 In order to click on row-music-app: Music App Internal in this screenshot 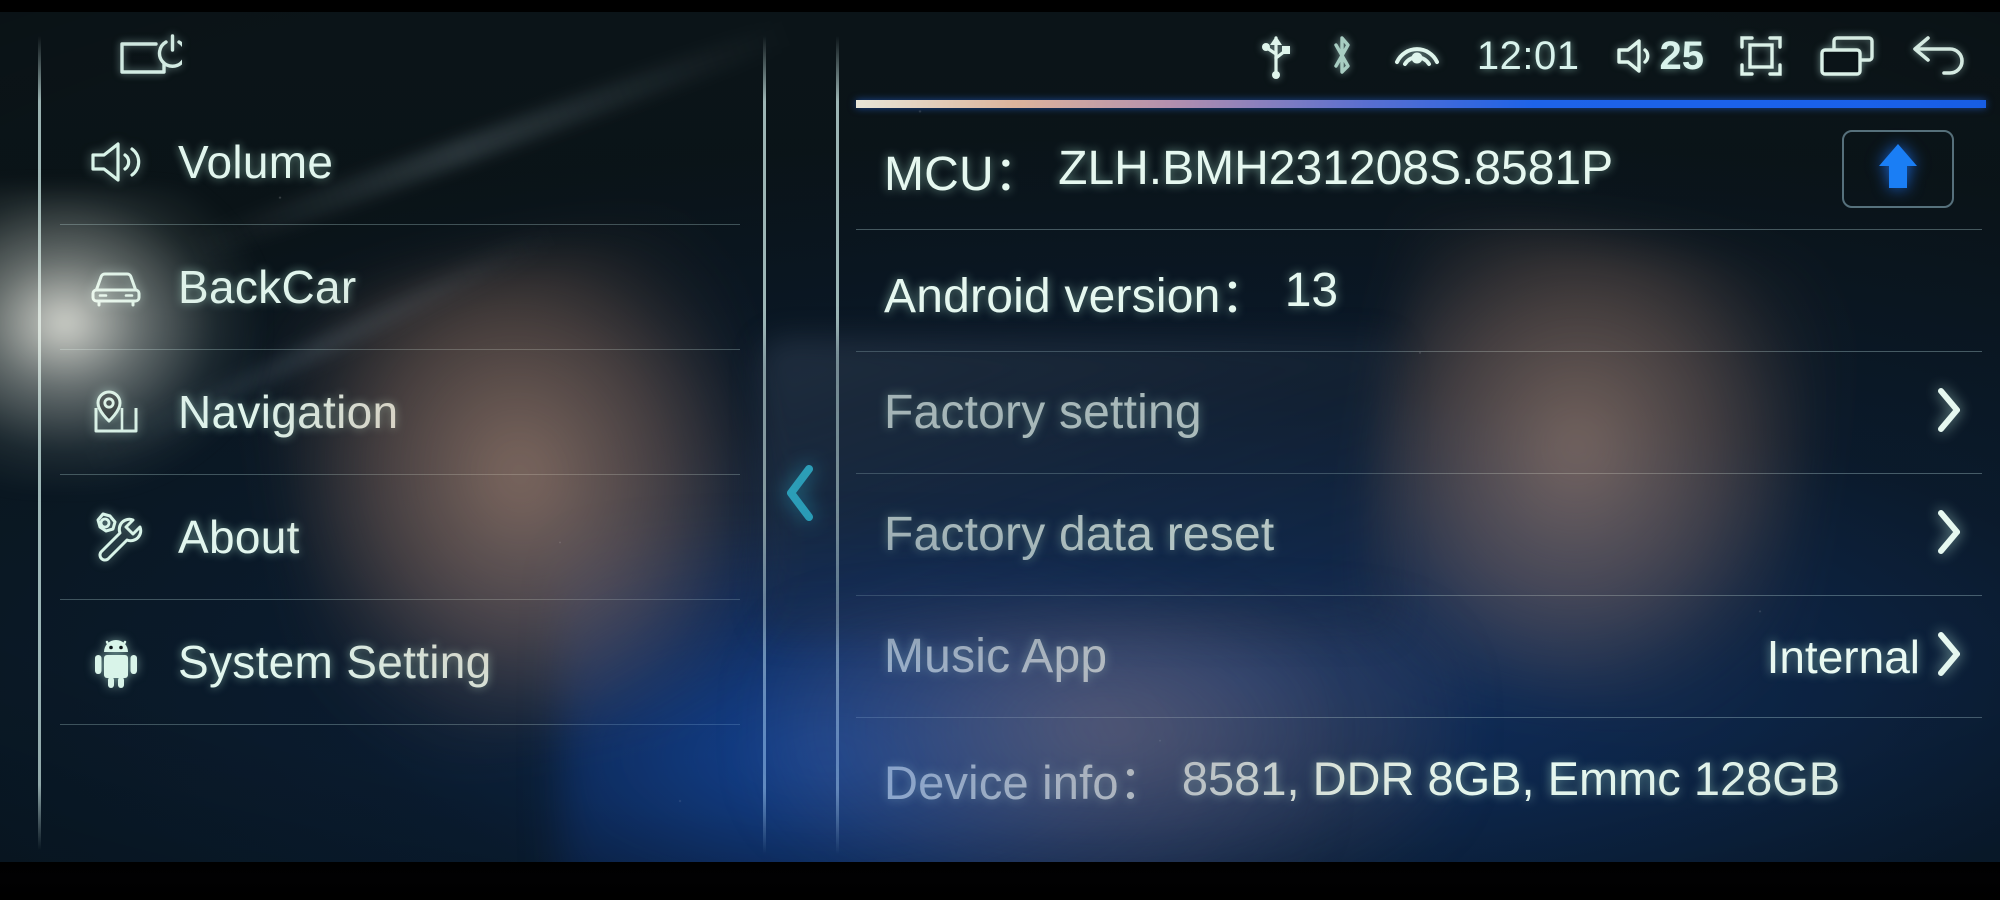, I will do `click(1419, 657)`.